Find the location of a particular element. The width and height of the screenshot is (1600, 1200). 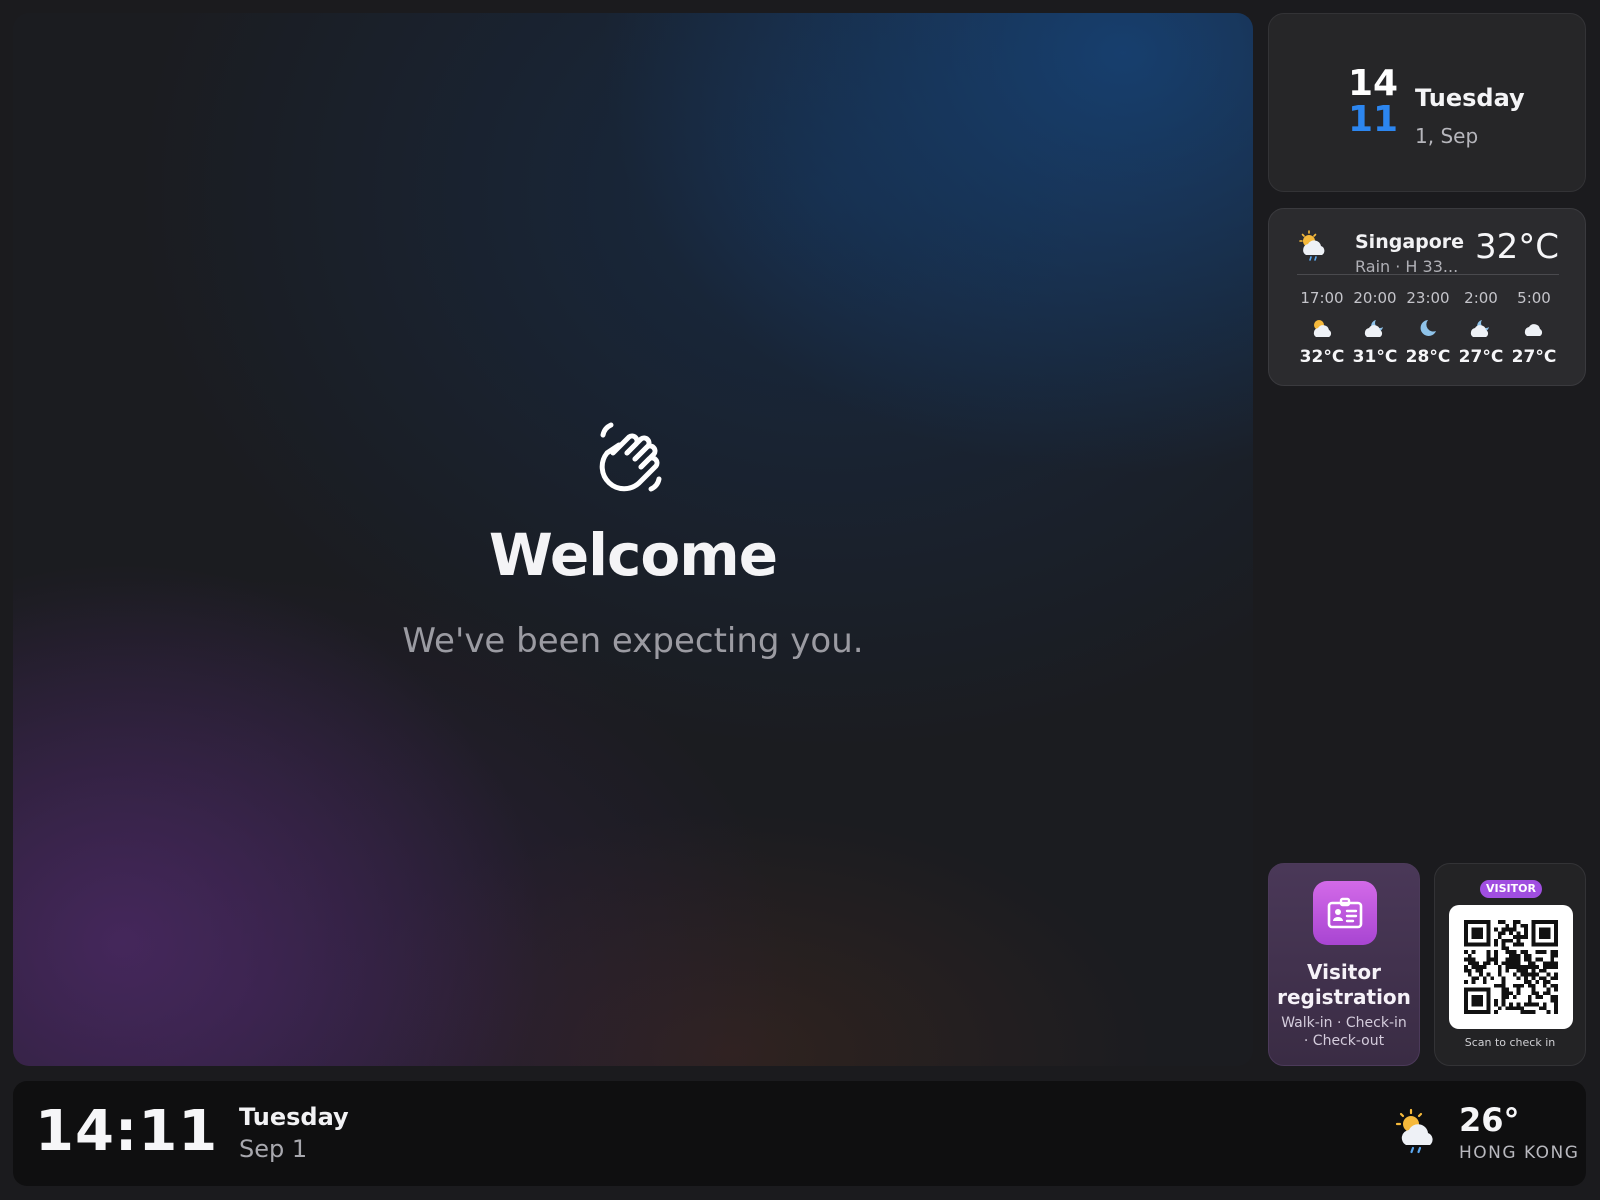

bottom-city: HONG KONG is located at coordinates (1519, 1153).